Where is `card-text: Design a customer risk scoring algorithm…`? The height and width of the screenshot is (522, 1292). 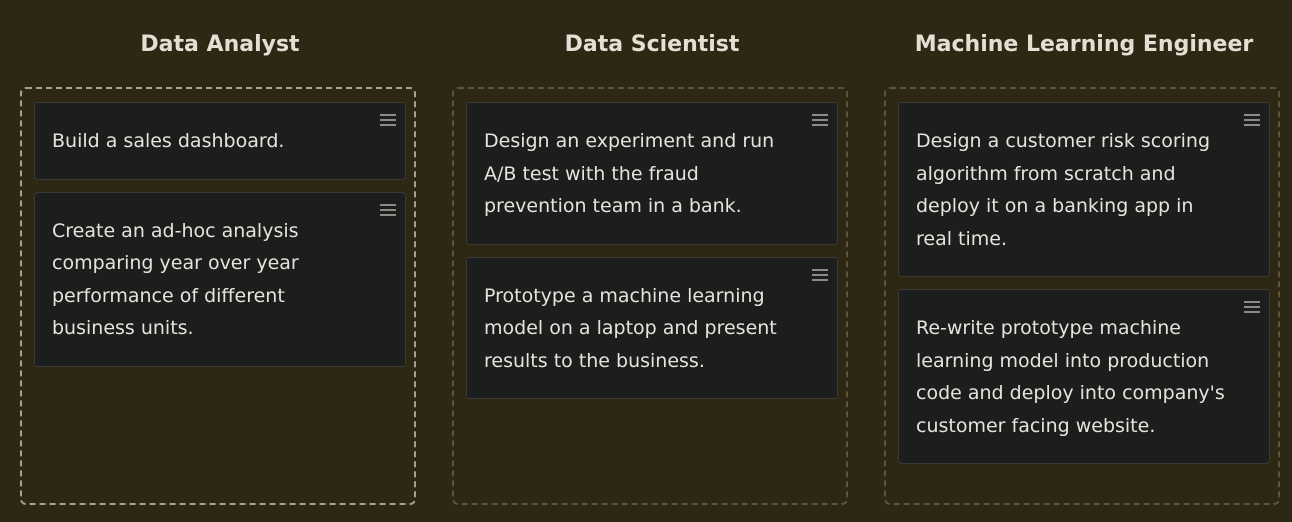
card-text: Design a customer risk scoring algorithm… is located at coordinates (1063, 190).